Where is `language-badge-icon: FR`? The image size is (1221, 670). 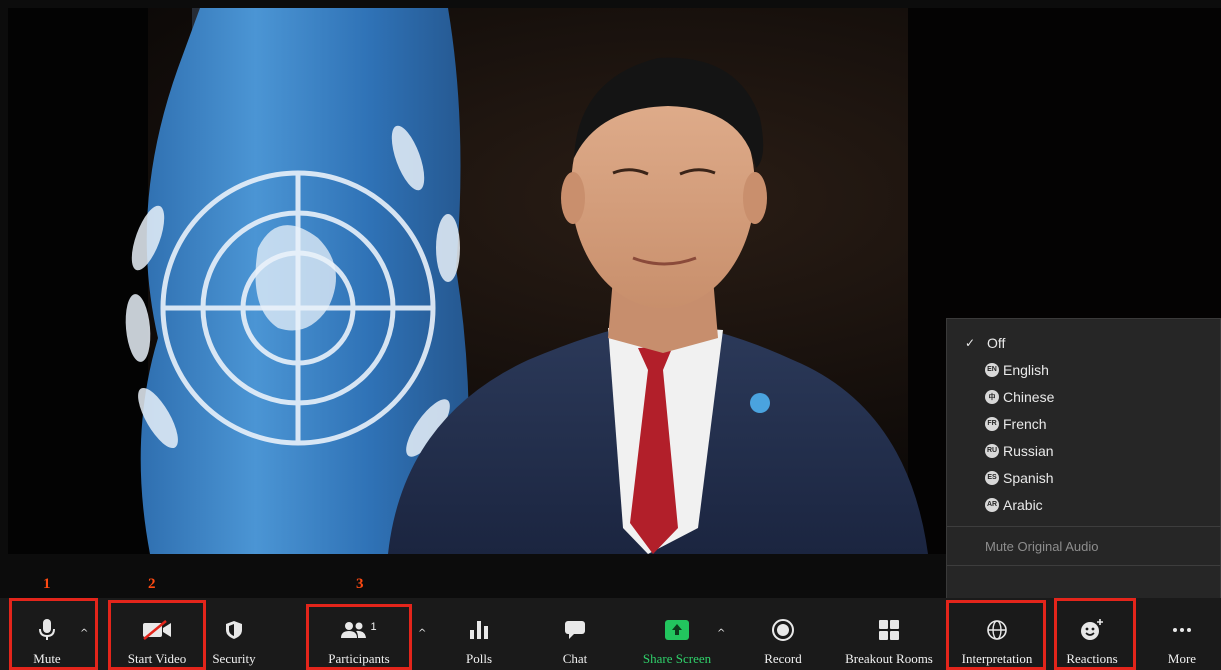 language-badge-icon: FR is located at coordinates (992, 423).